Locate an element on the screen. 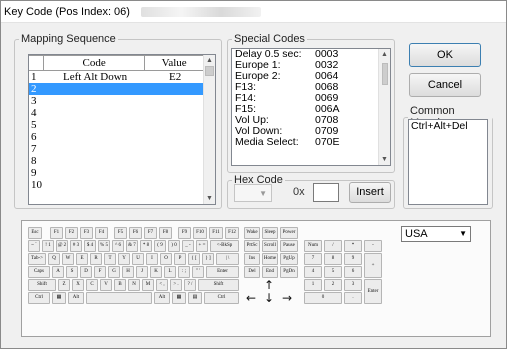 The width and height of the screenshot is (507, 349). keyboard-key: S is located at coordinates (72, 272).